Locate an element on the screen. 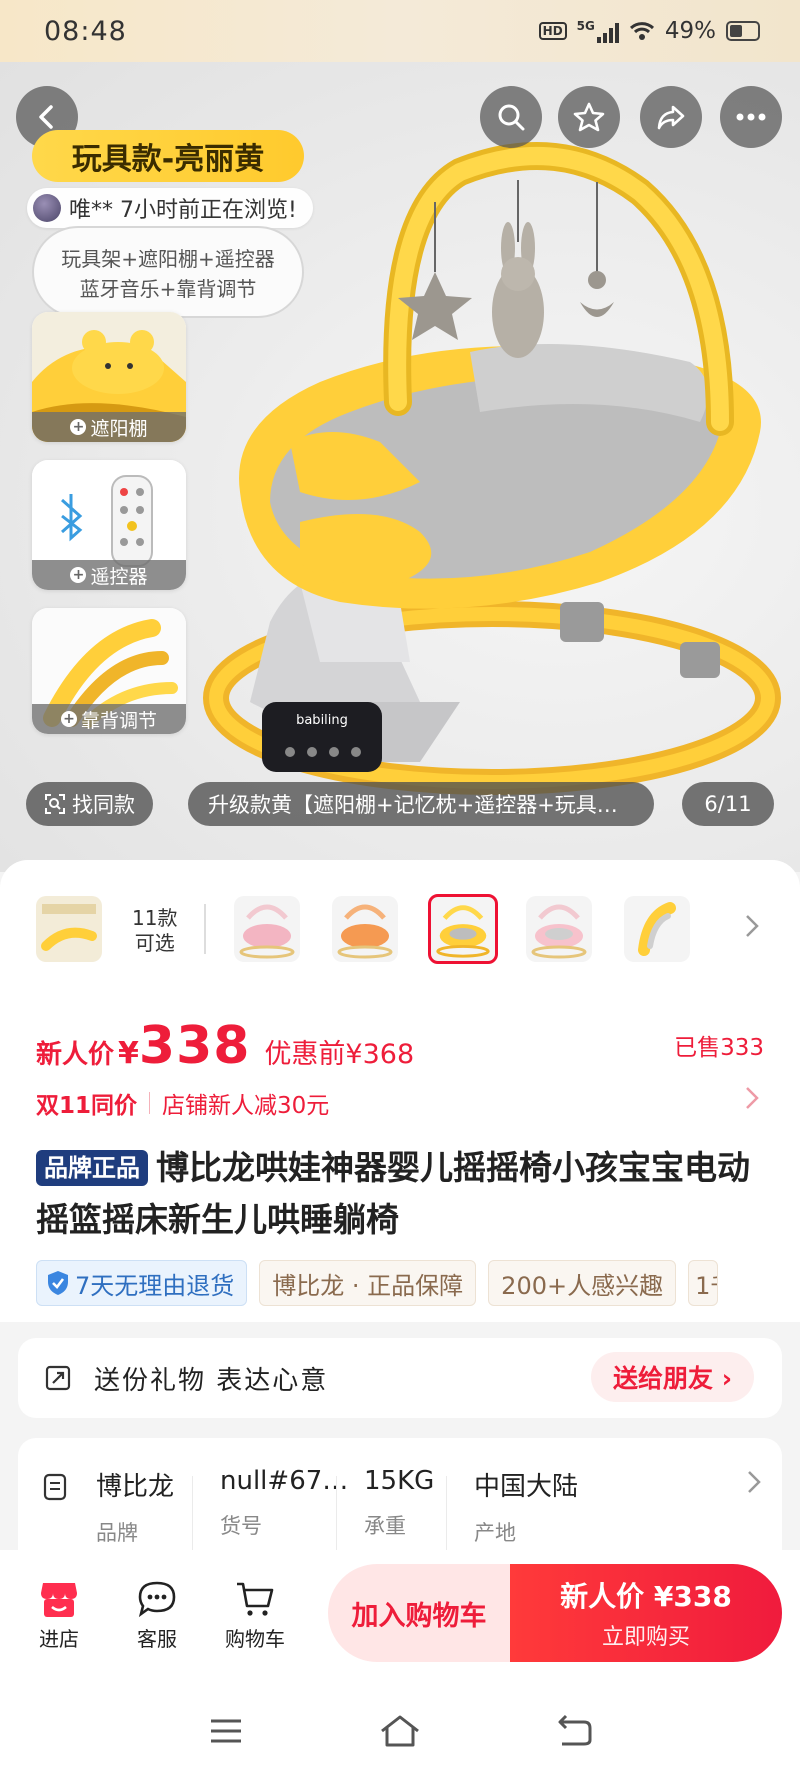 Image resolution: width=800 pixels, height=1781 pixels. home-icon is located at coordinates (400, 1731).